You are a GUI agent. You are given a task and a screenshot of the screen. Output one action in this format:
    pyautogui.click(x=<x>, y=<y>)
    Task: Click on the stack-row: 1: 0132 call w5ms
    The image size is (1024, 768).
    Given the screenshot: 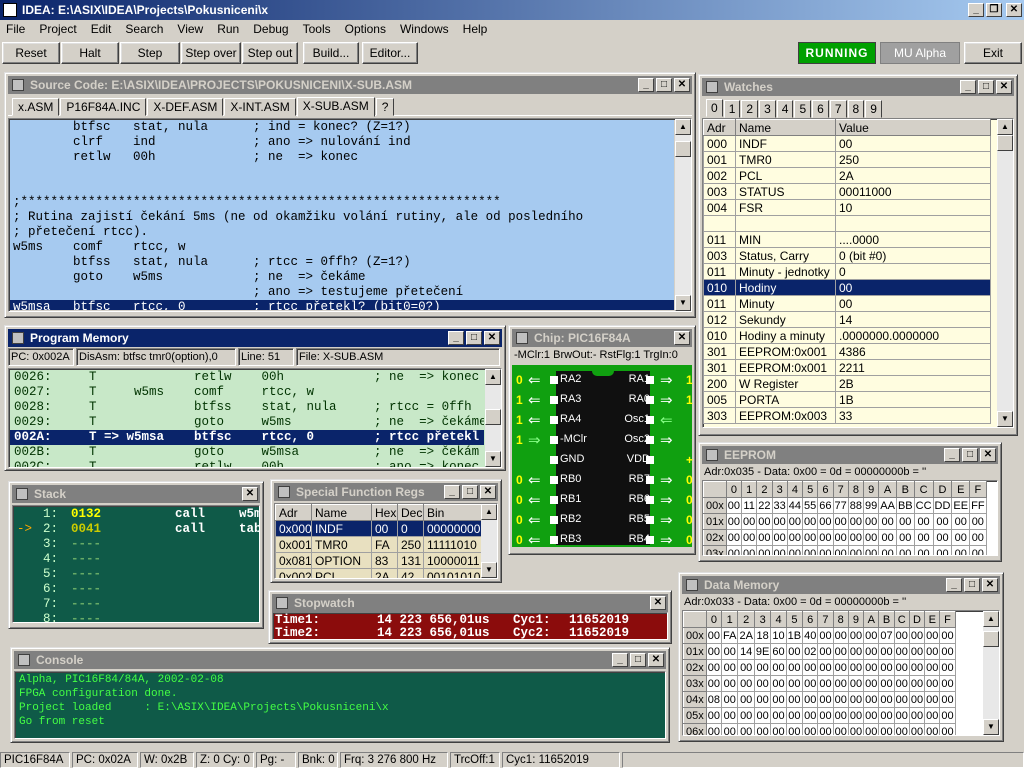 What is the action you would take?
    pyautogui.click(x=138, y=514)
    